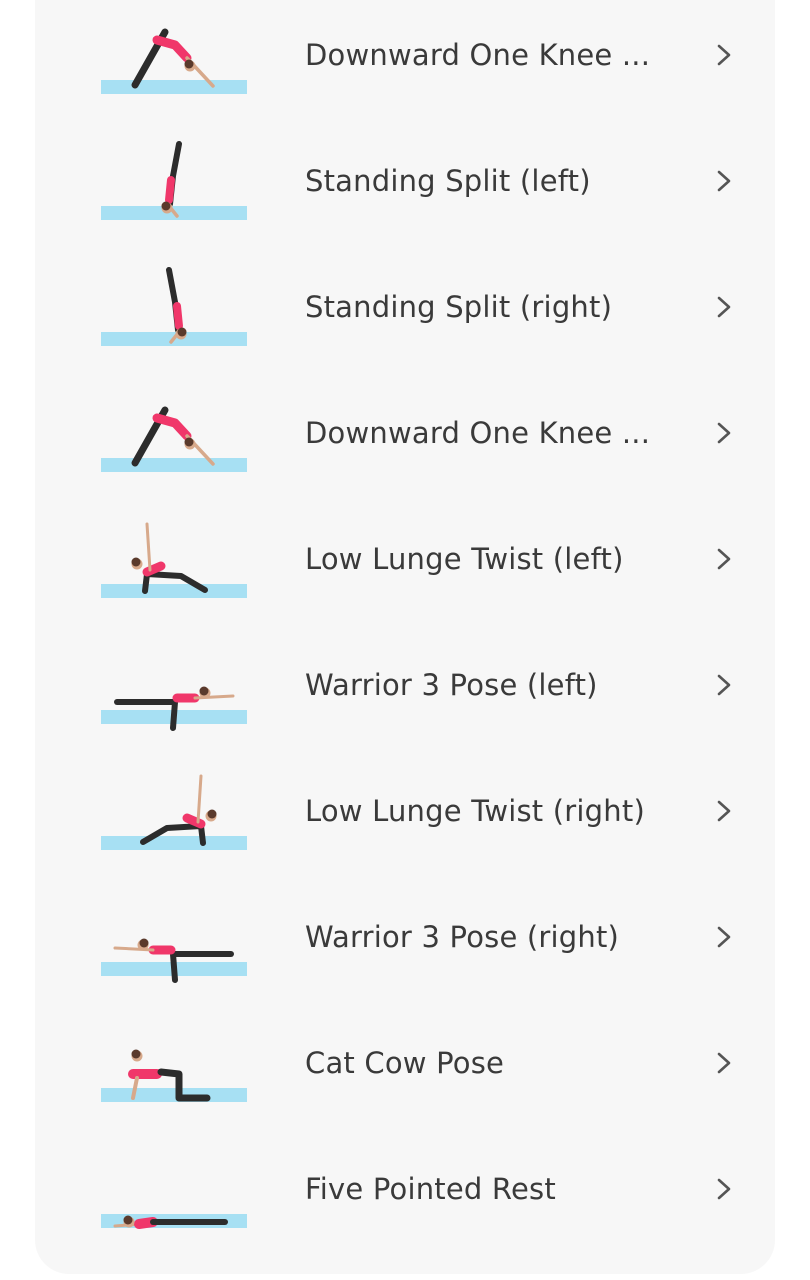 Image resolution: width=810 pixels, height=1280 pixels. Describe the element at coordinates (405, 1063) in the screenshot. I see `exercise-name: Cat Cow Pose` at that location.